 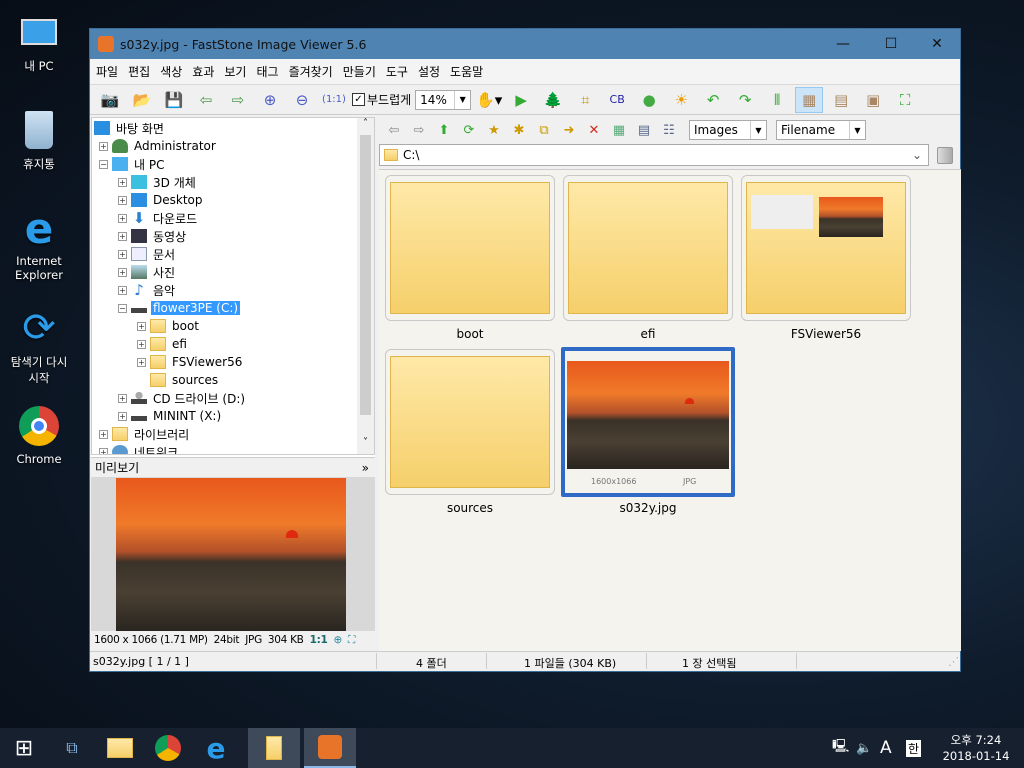 I want to click on file-explorer-icon, so click(x=120, y=748).